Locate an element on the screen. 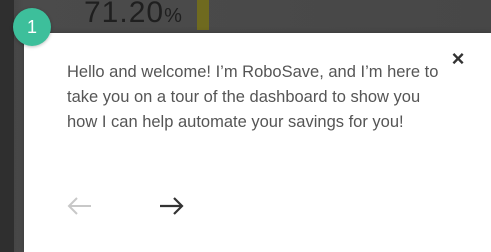 This screenshot has width=491, height=252. next-step-button is located at coordinates (171, 206).